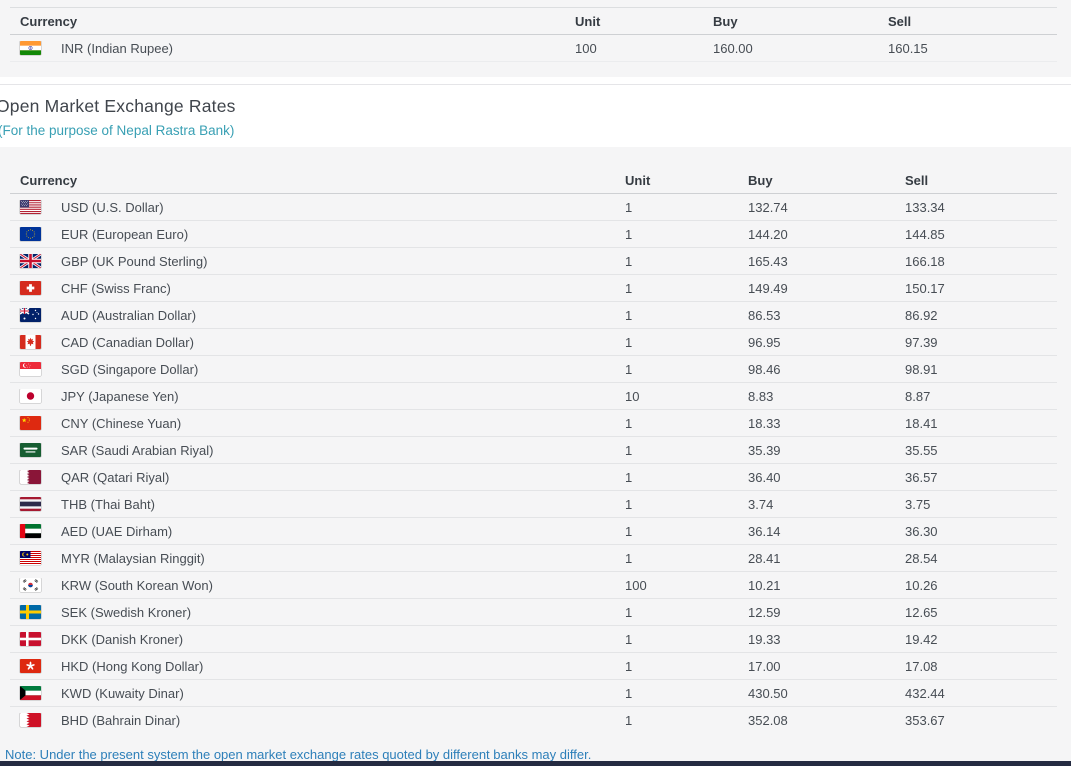 The width and height of the screenshot is (1071, 766). Describe the element at coordinates (121, 423) in the screenshot. I see `currency-label: CNY (Chinese Yuan)` at that location.